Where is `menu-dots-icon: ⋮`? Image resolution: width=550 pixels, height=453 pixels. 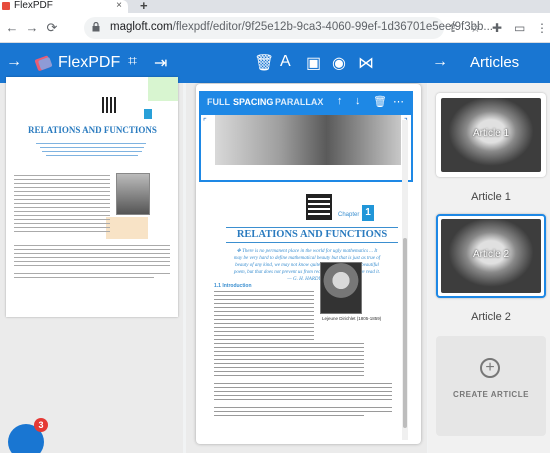 menu-dots-icon: ⋮ is located at coordinates (542, 28).